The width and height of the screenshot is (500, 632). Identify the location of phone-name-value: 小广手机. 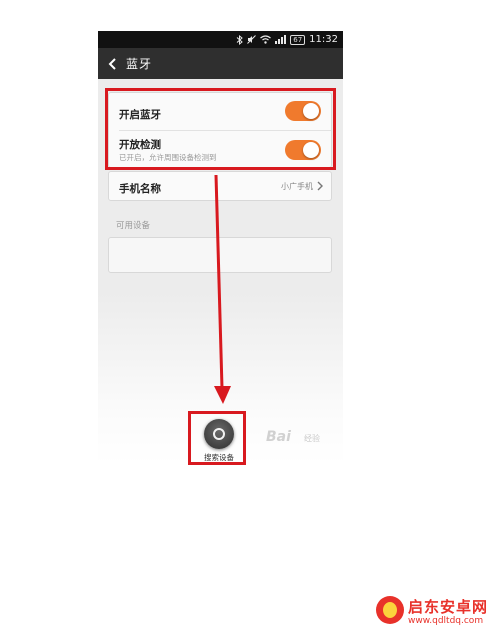
(297, 186).